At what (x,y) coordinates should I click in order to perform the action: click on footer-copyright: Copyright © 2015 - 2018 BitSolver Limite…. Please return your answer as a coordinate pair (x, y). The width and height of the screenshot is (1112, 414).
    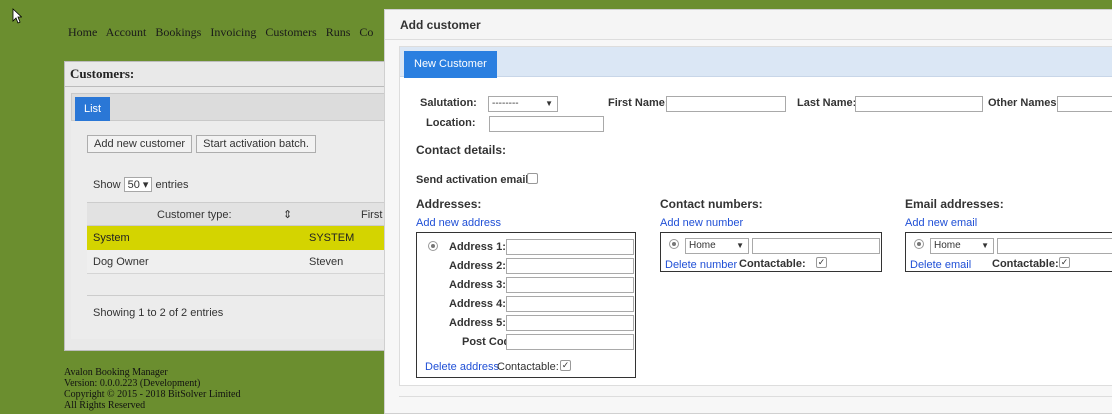
    Looking at the image, I should click on (152, 394).